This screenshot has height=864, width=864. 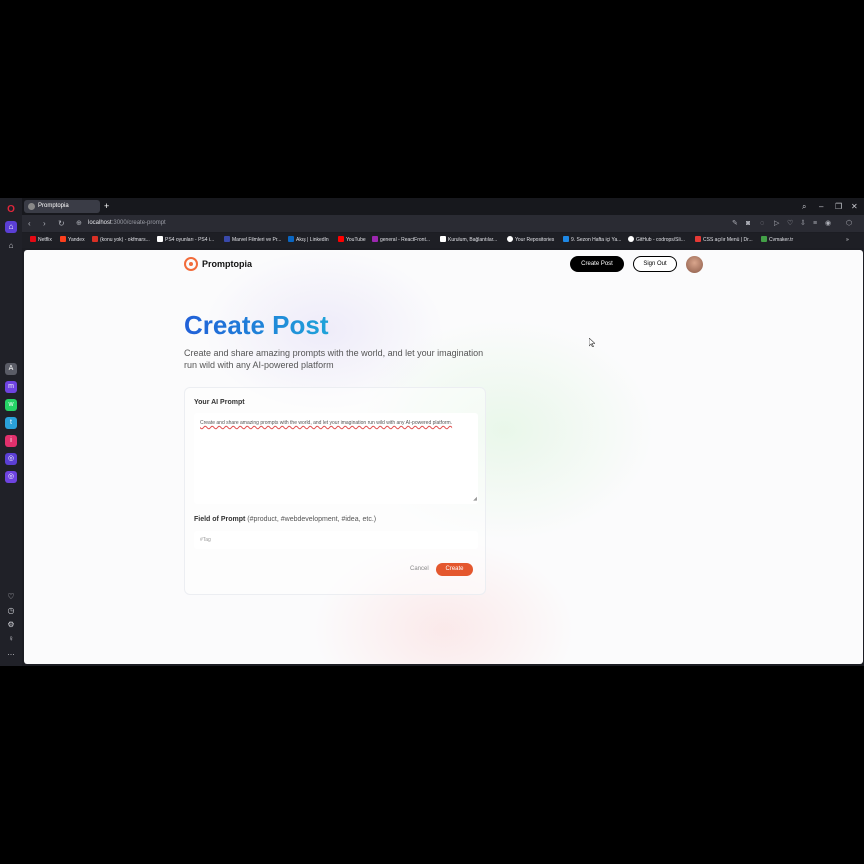 I want to click on minimize-icon: –, so click(x=821, y=206).